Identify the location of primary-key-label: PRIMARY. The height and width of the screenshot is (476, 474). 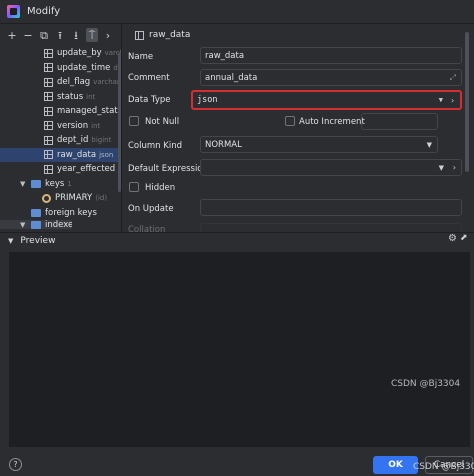
(74, 198).